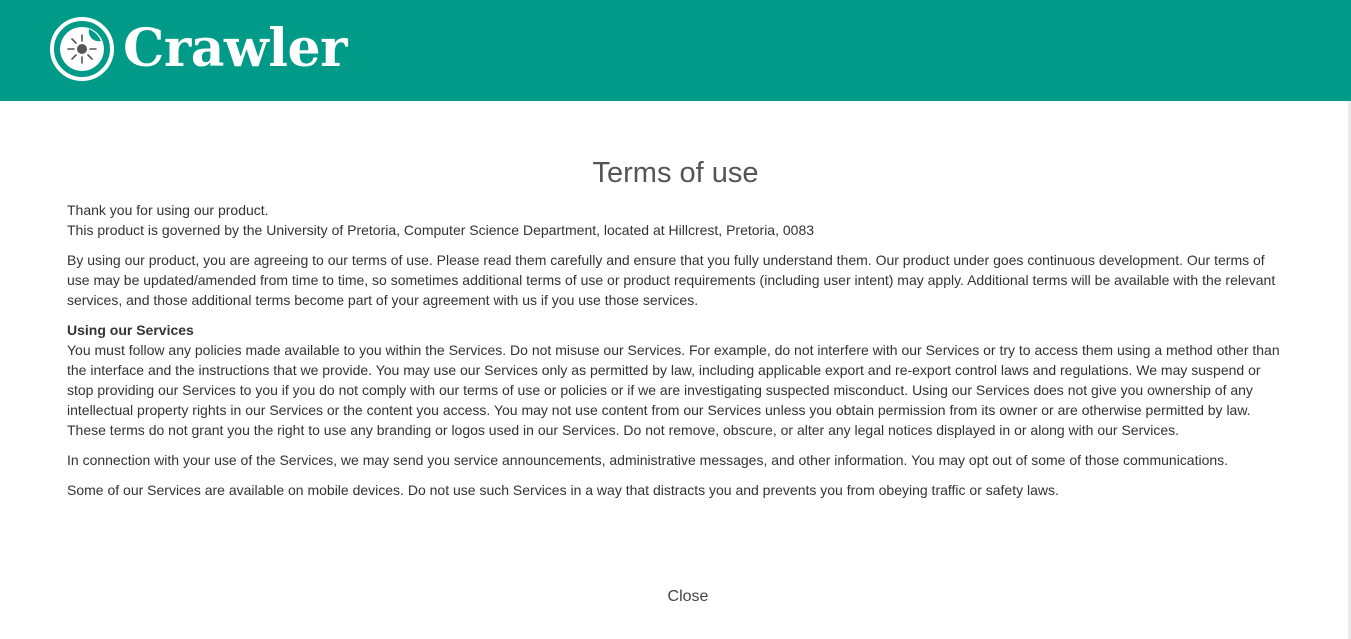 The width and height of the screenshot is (1351, 639). Describe the element at coordinates (675, 173) in the screenshot. I see `page-title: Terms of use` at that location.